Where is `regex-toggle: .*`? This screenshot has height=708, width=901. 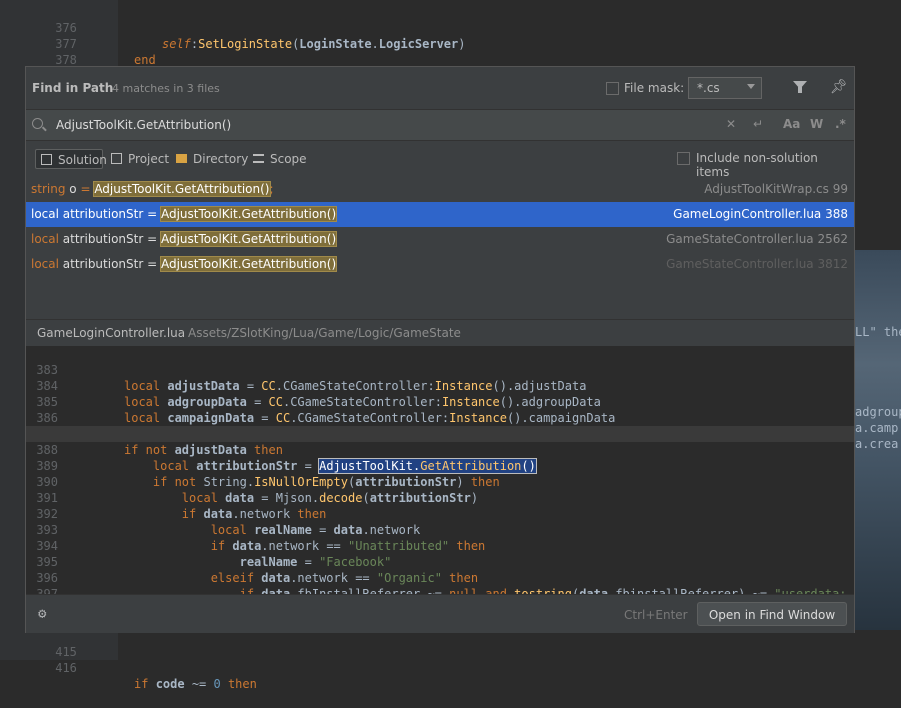
regex-toggle: .* is located at coordinates (840, 124).